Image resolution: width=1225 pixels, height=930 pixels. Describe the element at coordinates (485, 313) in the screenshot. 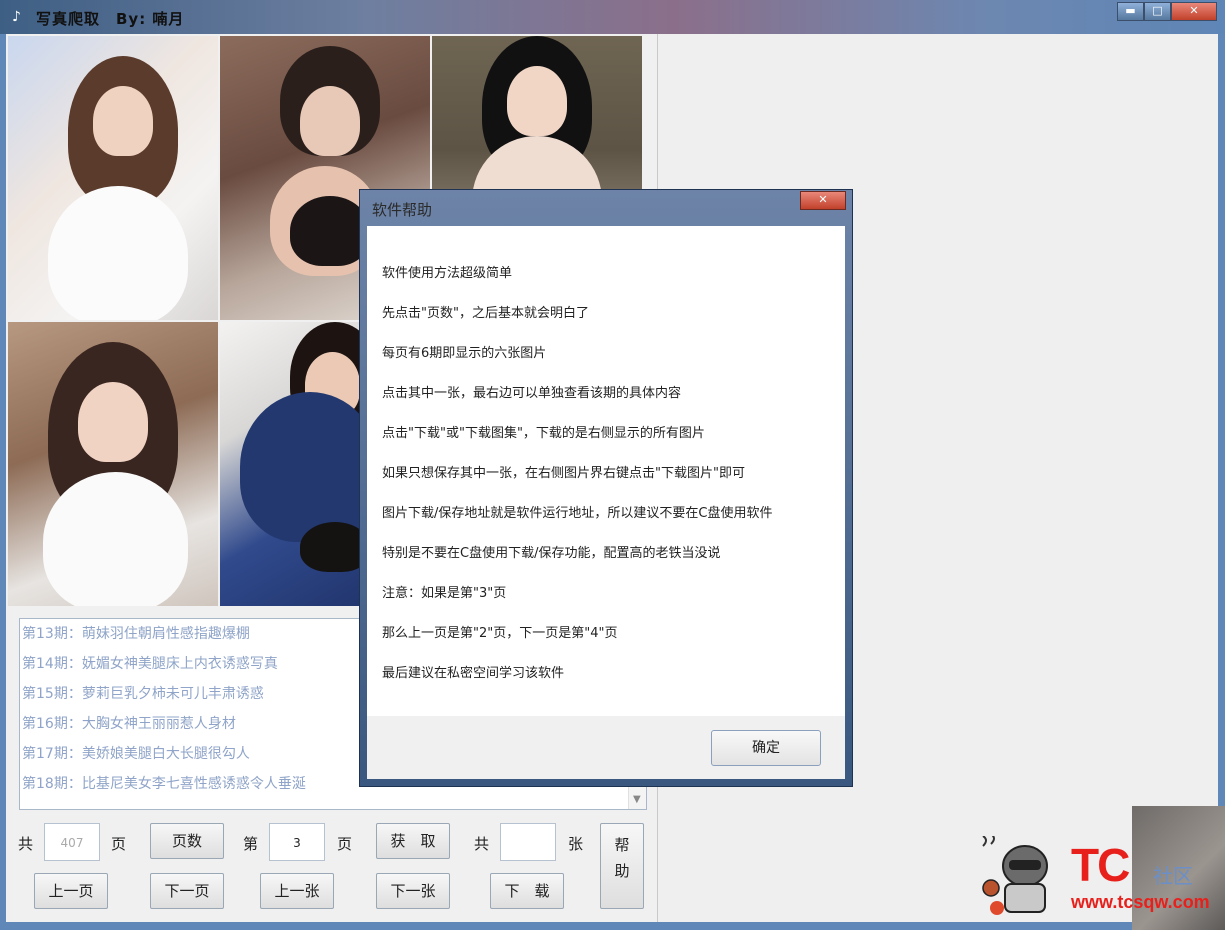

I see `help-line: 先点击"页数"，之后基本就会明白了` at that location.